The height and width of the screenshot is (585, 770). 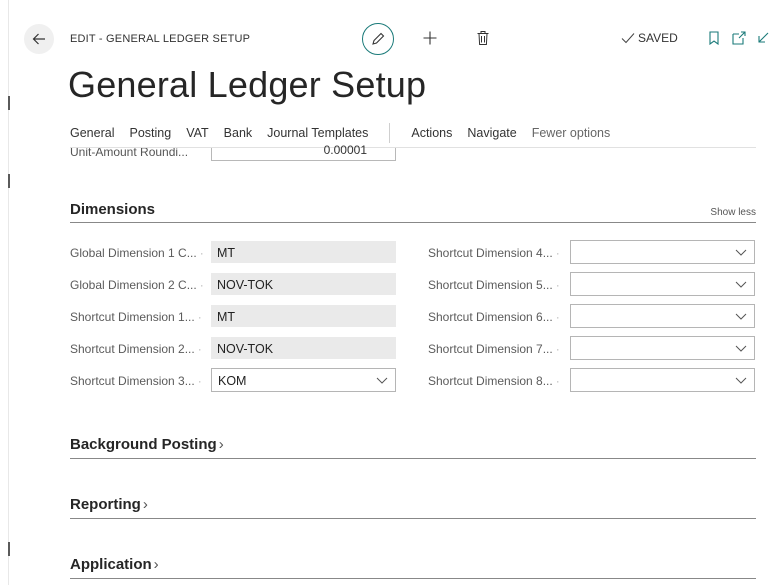 What do you see at coordinates (491, 133) in the screenshot?
I see `navigate-menu: Navigate` at bounding box center [491, 133].